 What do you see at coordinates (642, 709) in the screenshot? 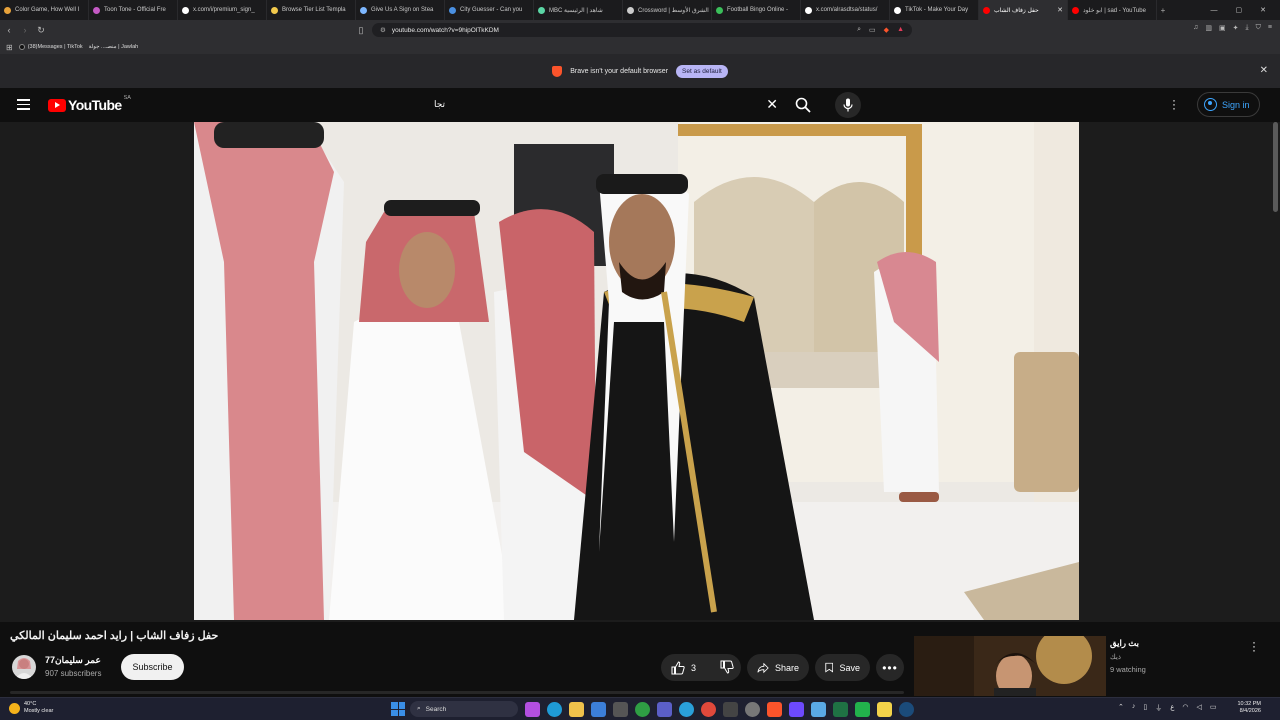
I see `xbox-icon` at bounding box center [642, 709].